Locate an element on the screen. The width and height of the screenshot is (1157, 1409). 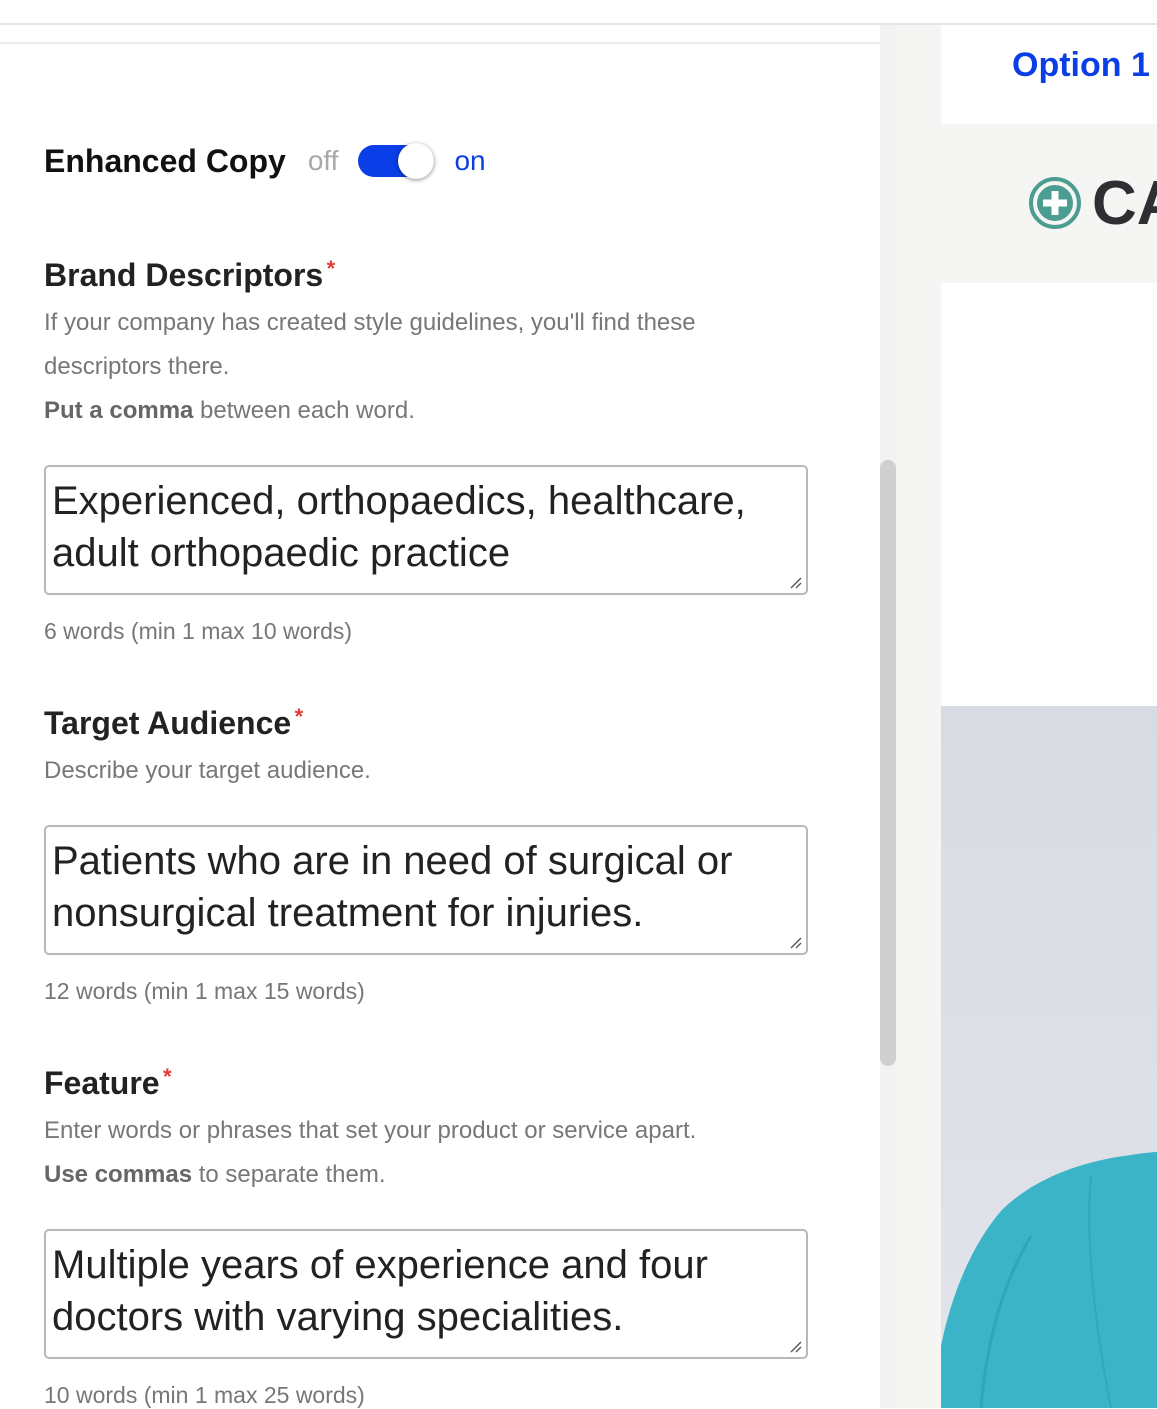
hint-bold: Put a comma is located at coordinates (119, 410).